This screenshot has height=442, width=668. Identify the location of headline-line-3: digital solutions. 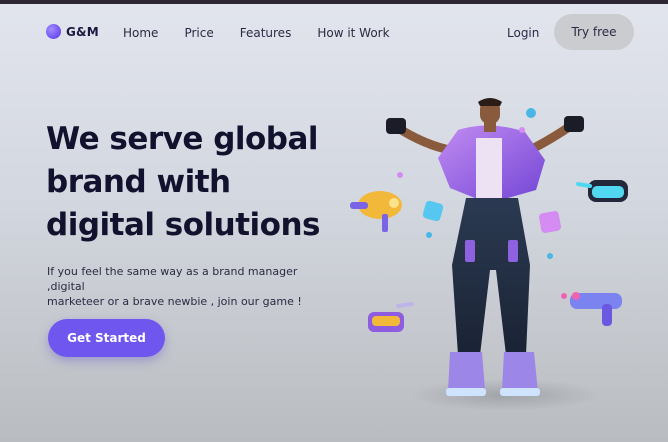
(183, 225).